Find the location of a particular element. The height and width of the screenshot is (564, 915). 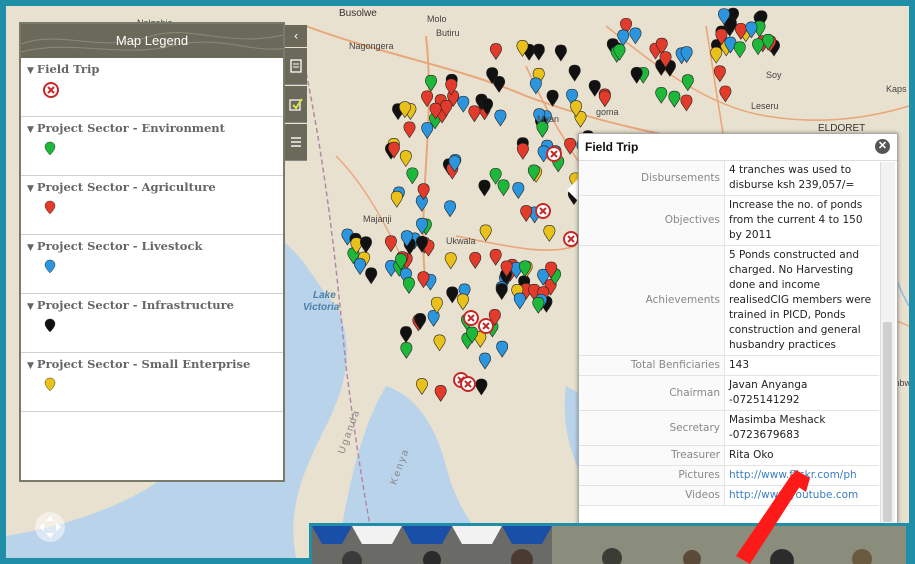

map-label-kaps: Kaps is located at coordinates (896, 89).